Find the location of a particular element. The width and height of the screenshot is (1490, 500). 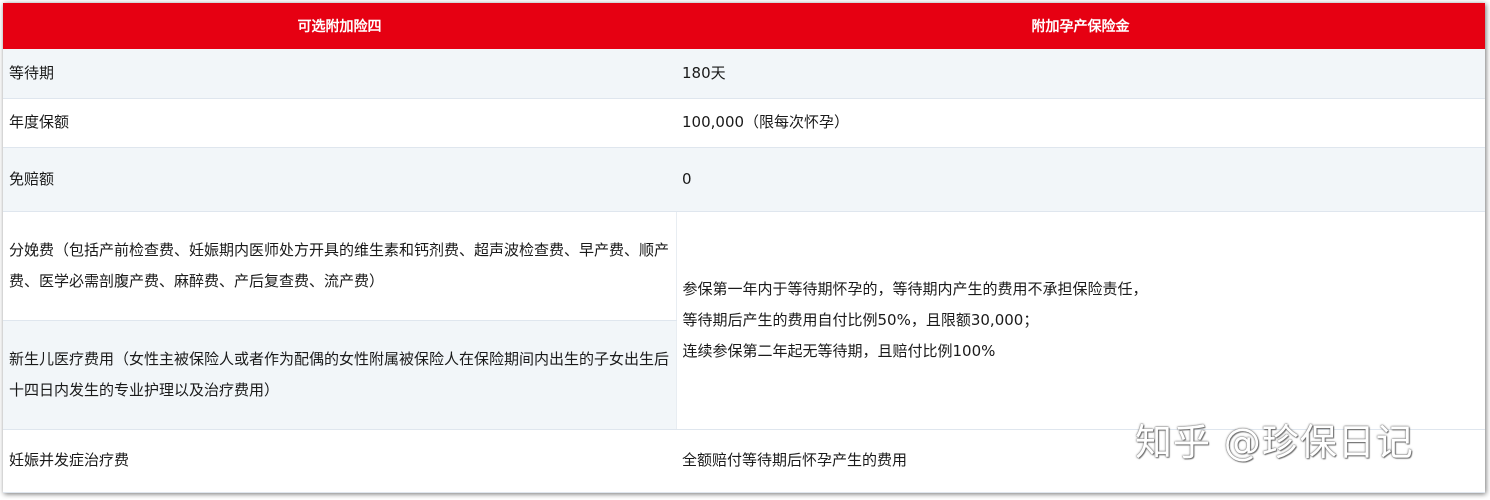

table-row: 年度保额 100,000（限每次怀孕） is located at coordinates (744, 123).